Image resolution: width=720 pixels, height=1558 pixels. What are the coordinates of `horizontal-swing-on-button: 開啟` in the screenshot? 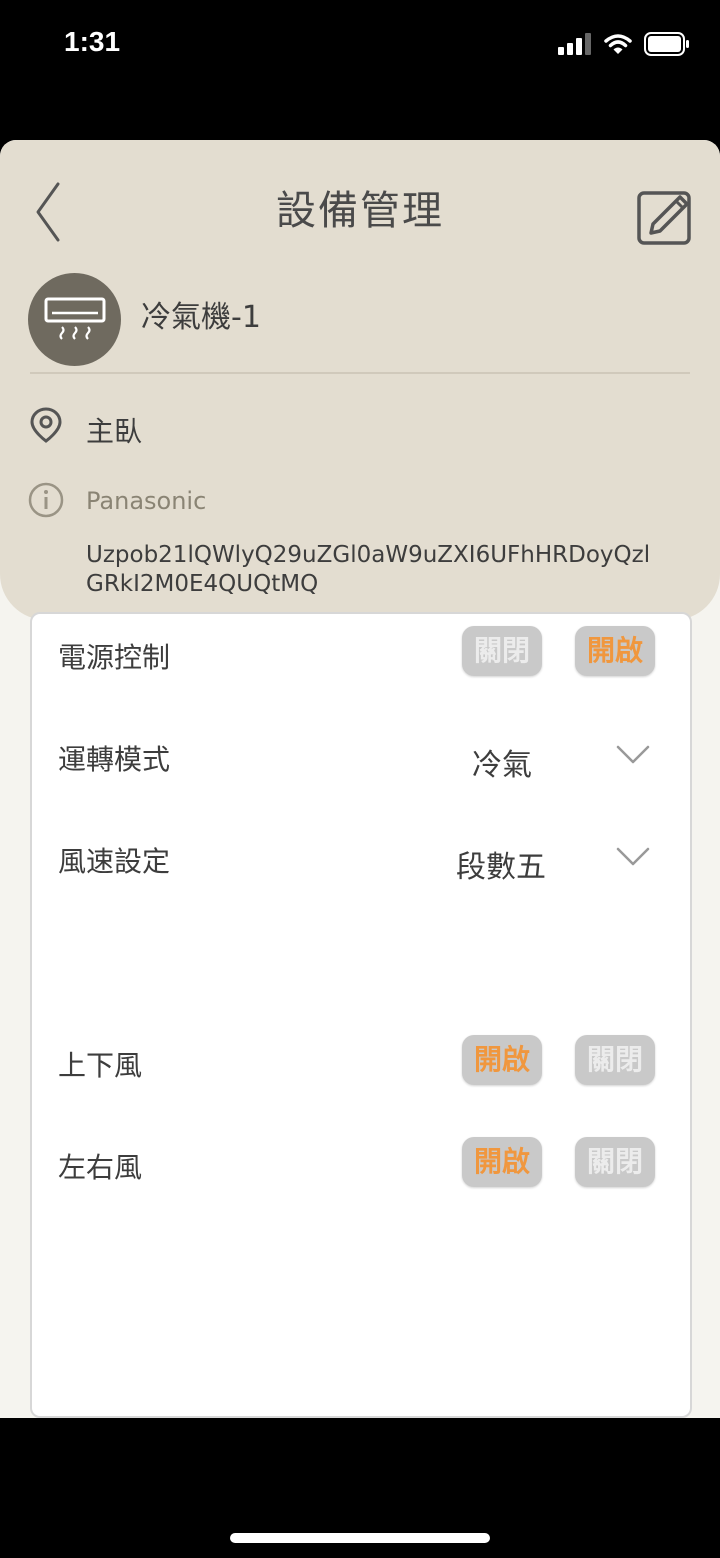 It's located at (502, 1162).